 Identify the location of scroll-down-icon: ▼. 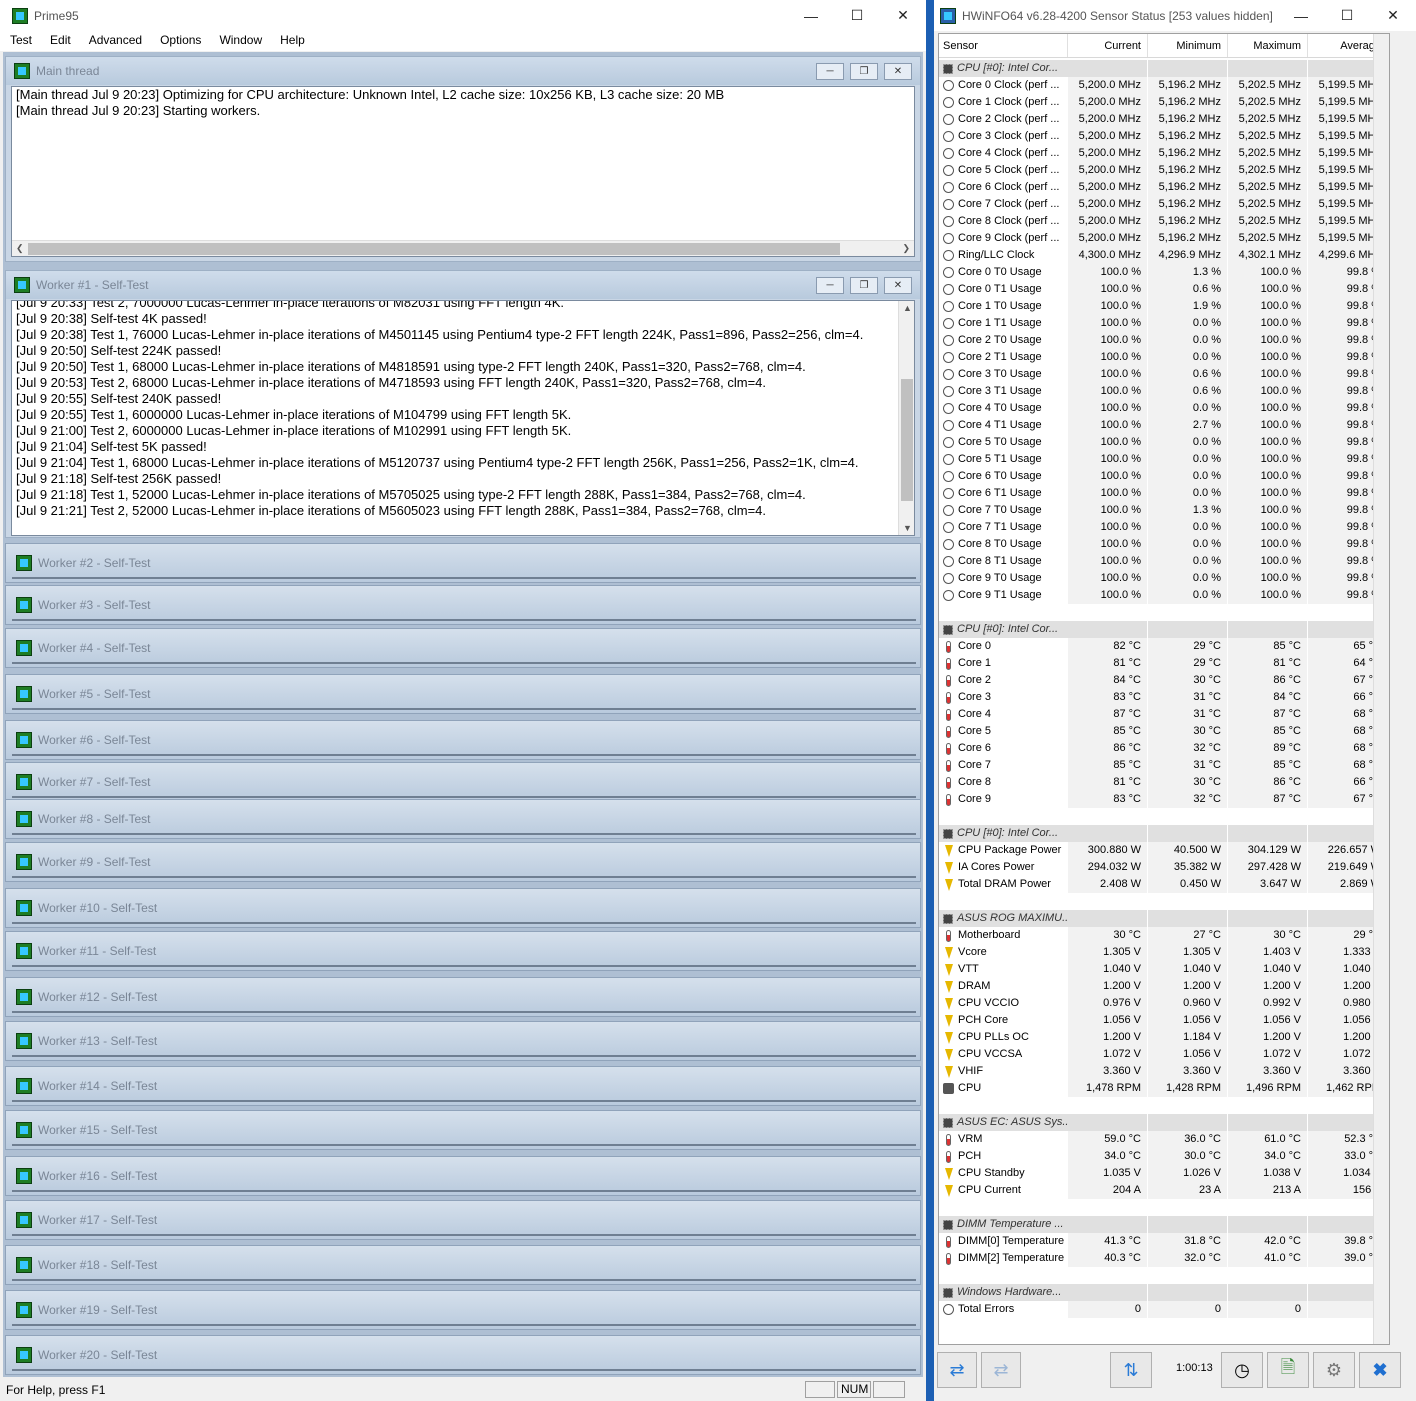
(907, 528).